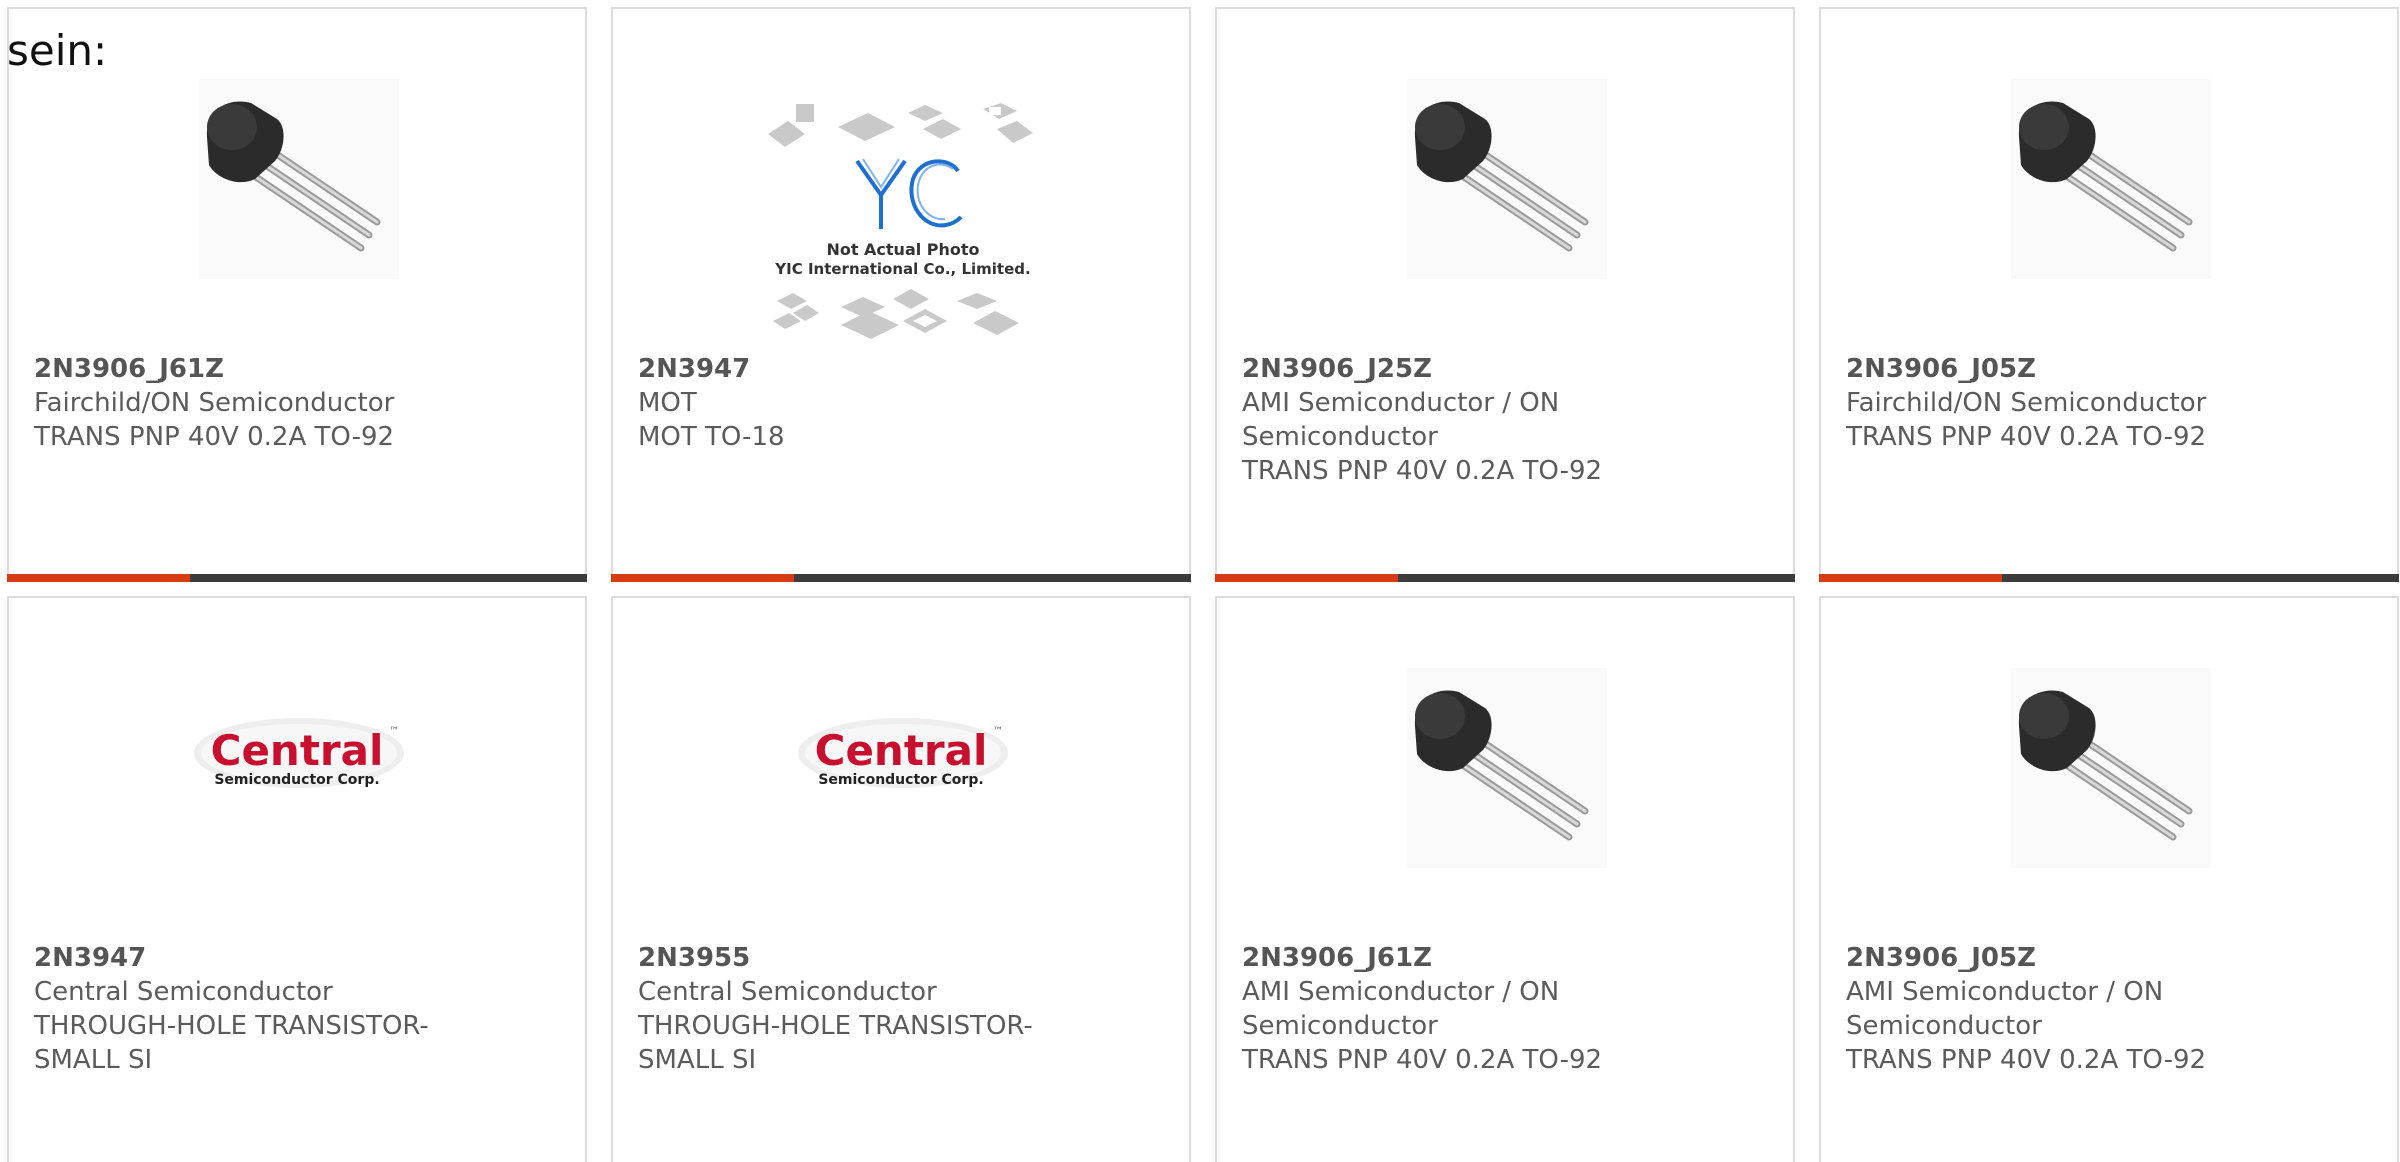 The width and height of the screenshot is (2400, 1162). I want to click on photo-caption: Not Actual Photo, so click(902, 249).